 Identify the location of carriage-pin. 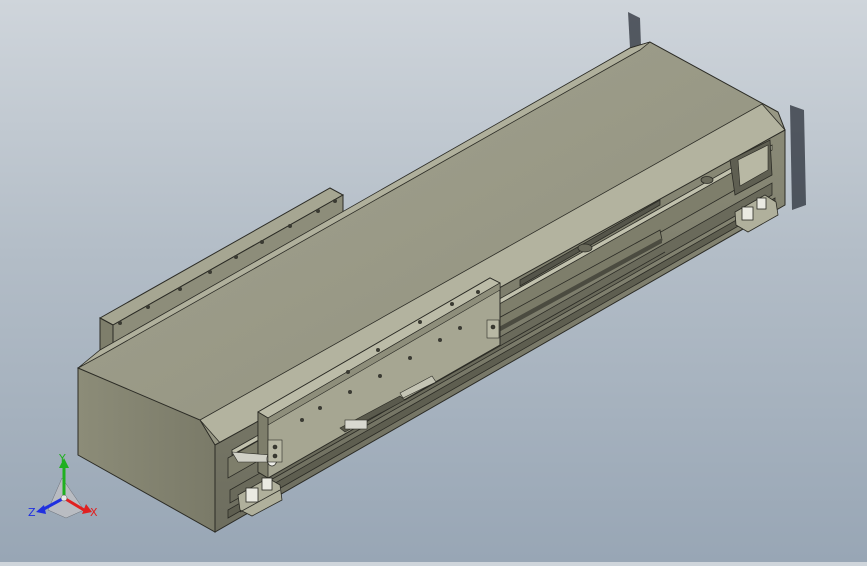
(356, 424).